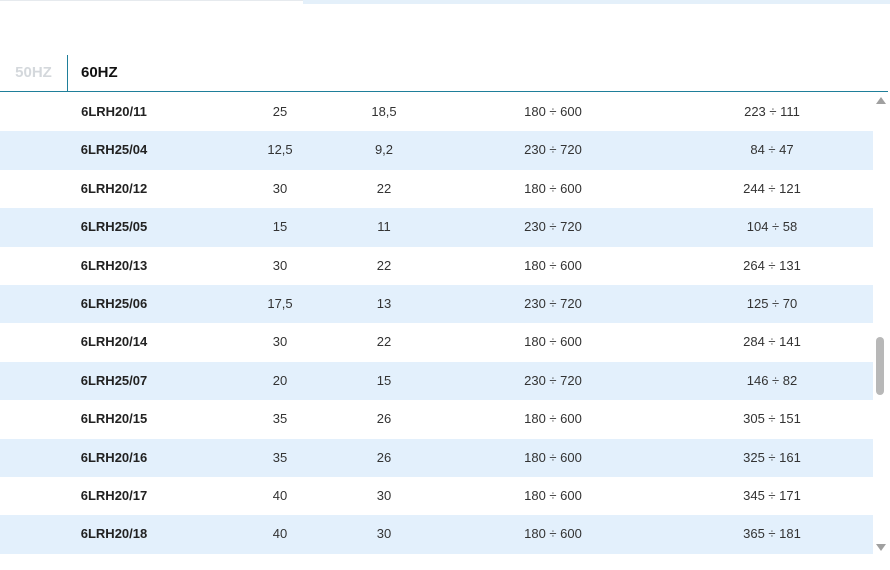 This screenshot has height=570, width=890. Describe the element at coordinates (880, 366) in the screenshot. I see `scrollbar-thumb` at that location.